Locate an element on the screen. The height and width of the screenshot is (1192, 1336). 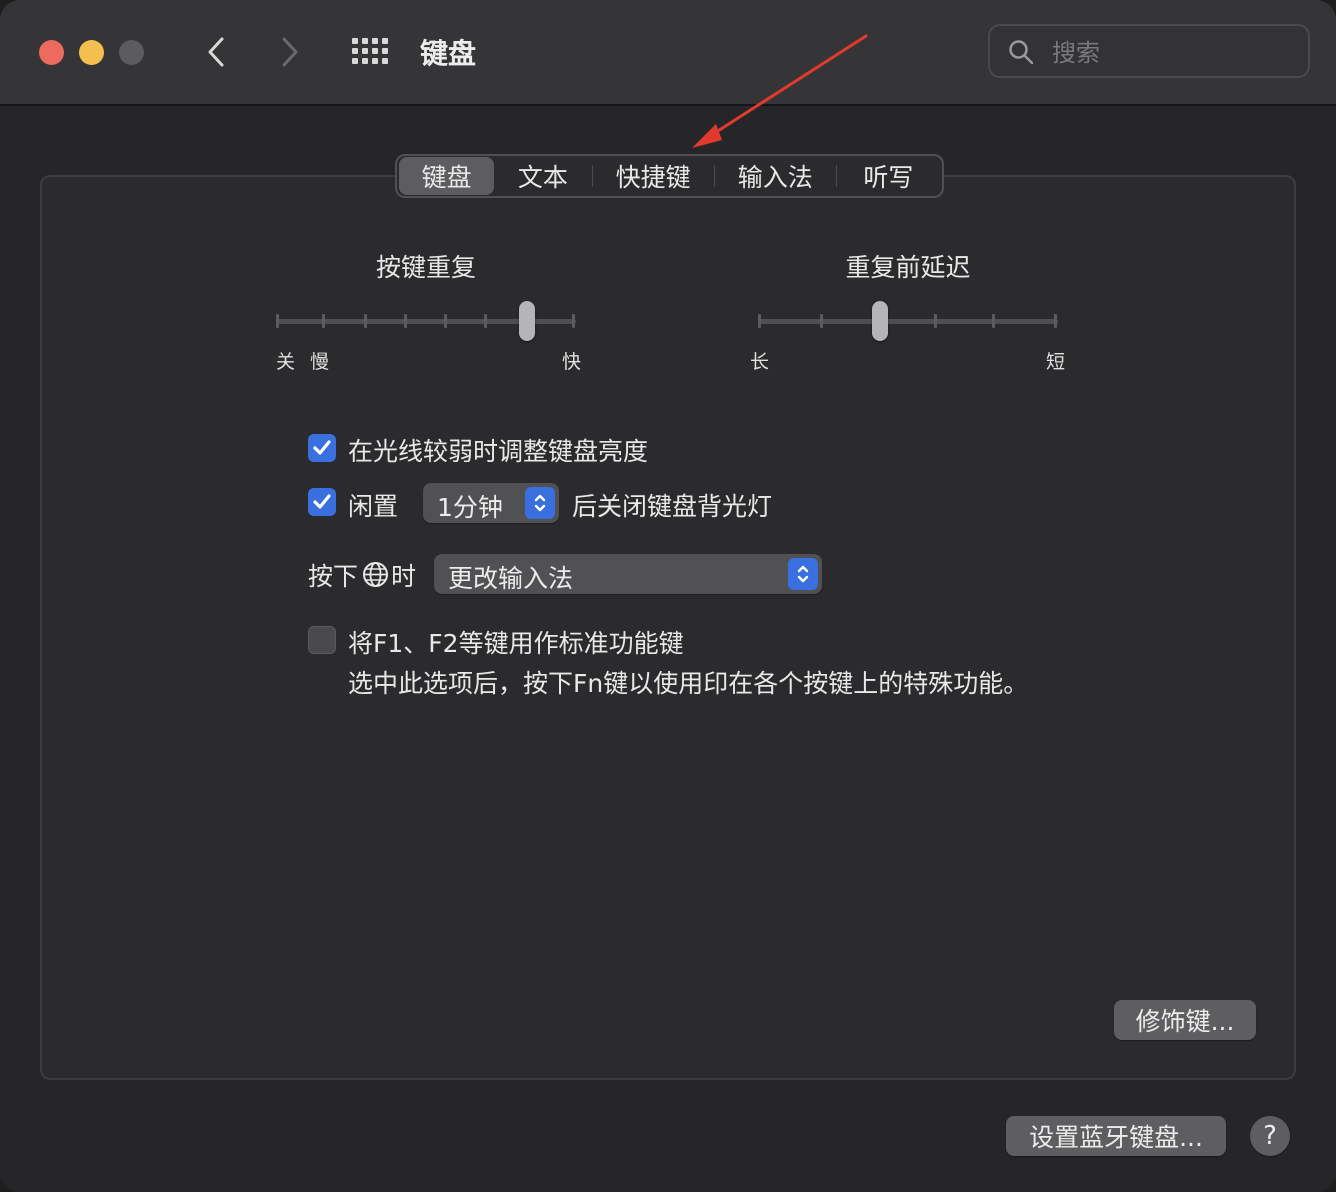
key-repeat-title: 按键重复 is located at coordinates (425, 267).